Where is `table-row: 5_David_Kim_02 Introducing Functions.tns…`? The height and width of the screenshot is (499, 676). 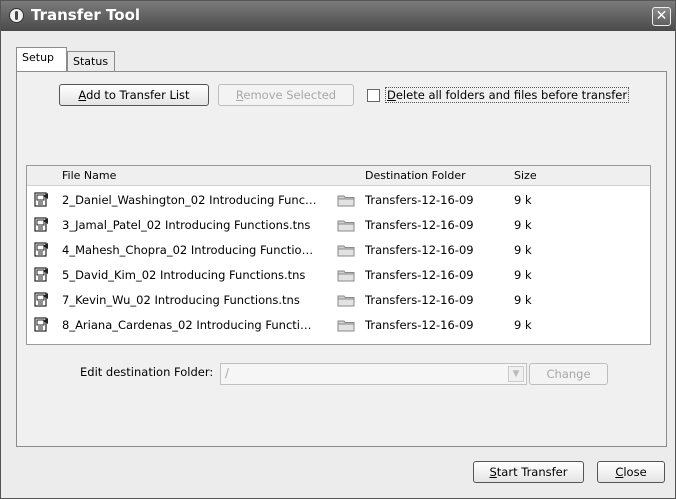
table-row: 5_David_Kim_02 Introducing Functions.tns… is located at coordinates (338, 275).